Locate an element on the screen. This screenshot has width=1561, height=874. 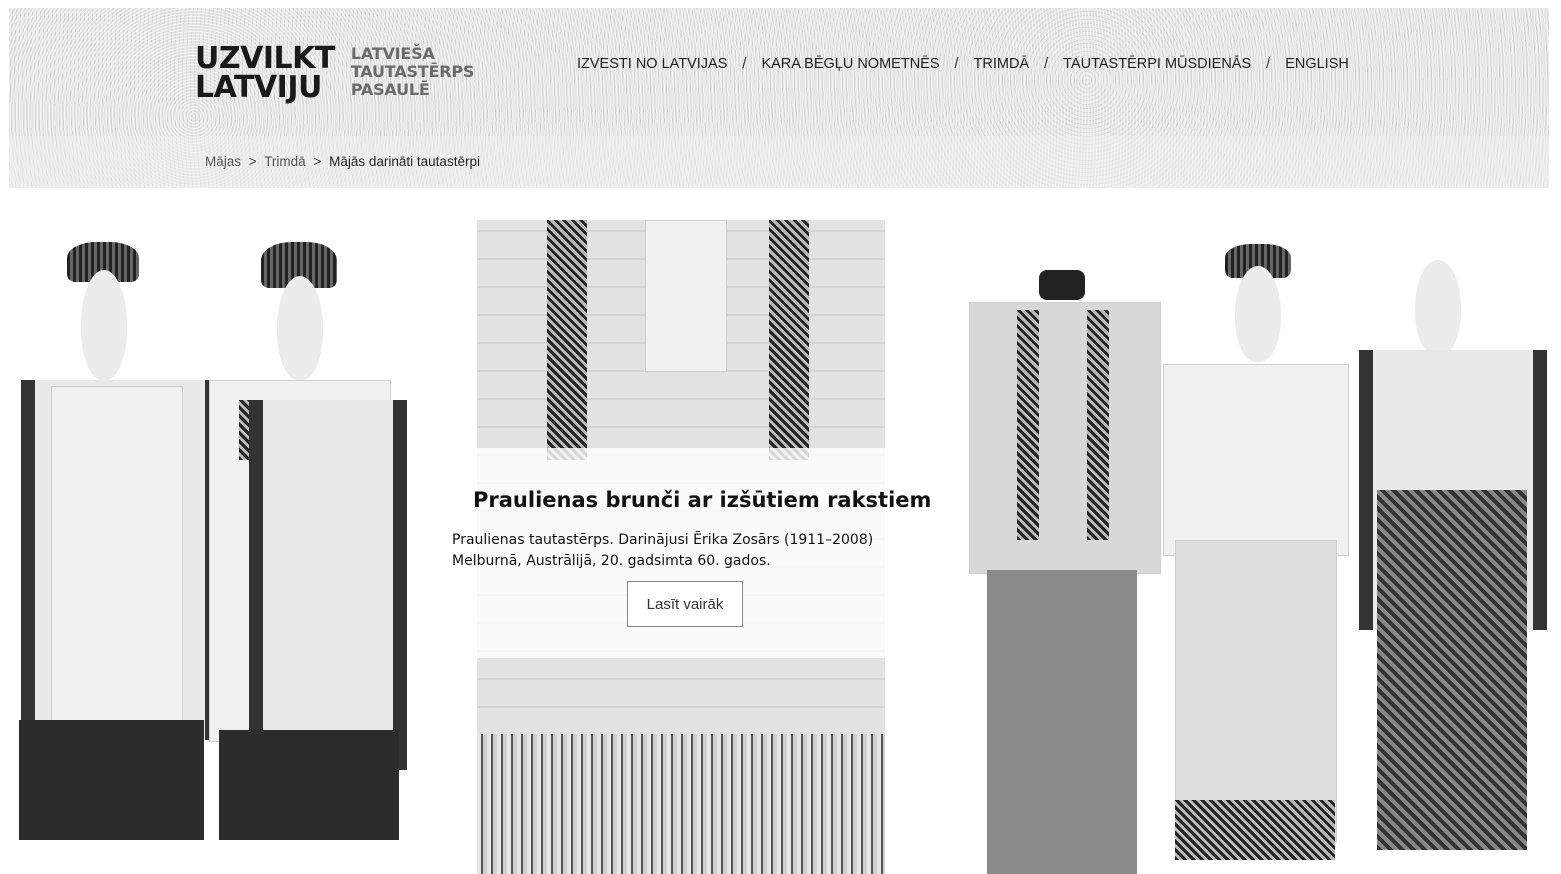
mannequin-stand is located at coordinates (1062, 285).